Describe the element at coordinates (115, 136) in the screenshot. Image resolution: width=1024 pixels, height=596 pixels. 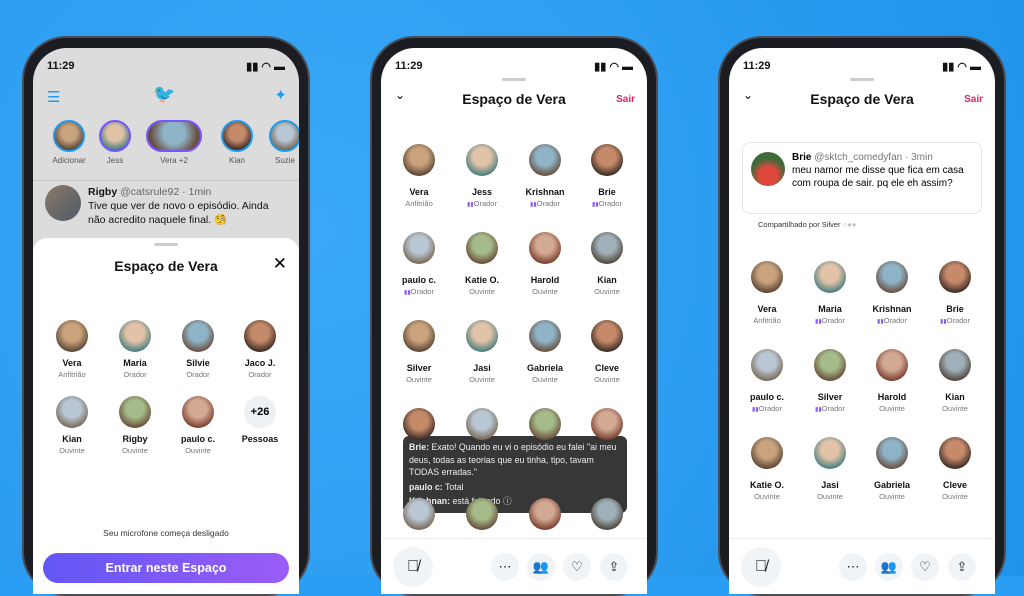
I see `story-jess` at that location.